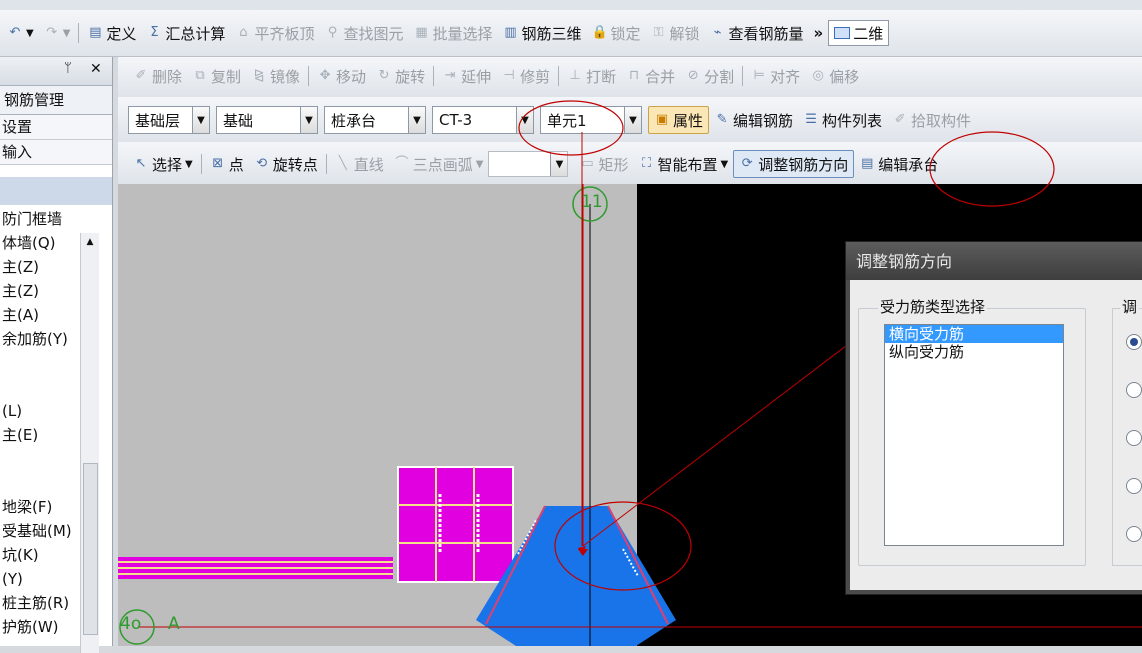 Image resolution: width=1142 pixels, height=653 pixels. Describe the element at coordinates (90, 242) in the screenshot. I see `scroll-up-arrow: ▲` at that location.